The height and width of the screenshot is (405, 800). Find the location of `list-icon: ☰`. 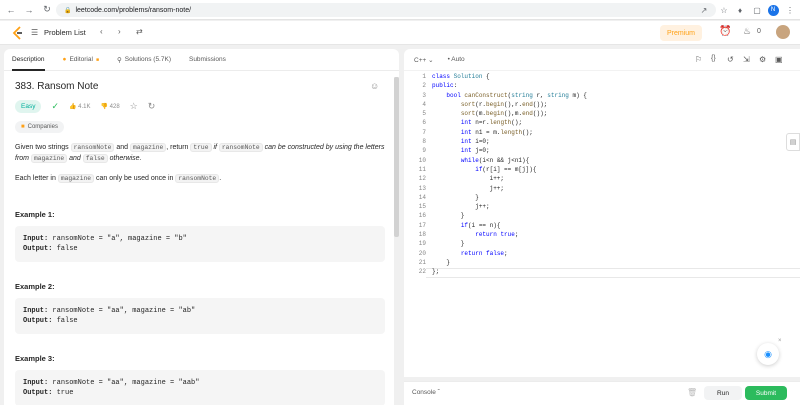

list-icon: ☰ is located at coordinates (34, 32).